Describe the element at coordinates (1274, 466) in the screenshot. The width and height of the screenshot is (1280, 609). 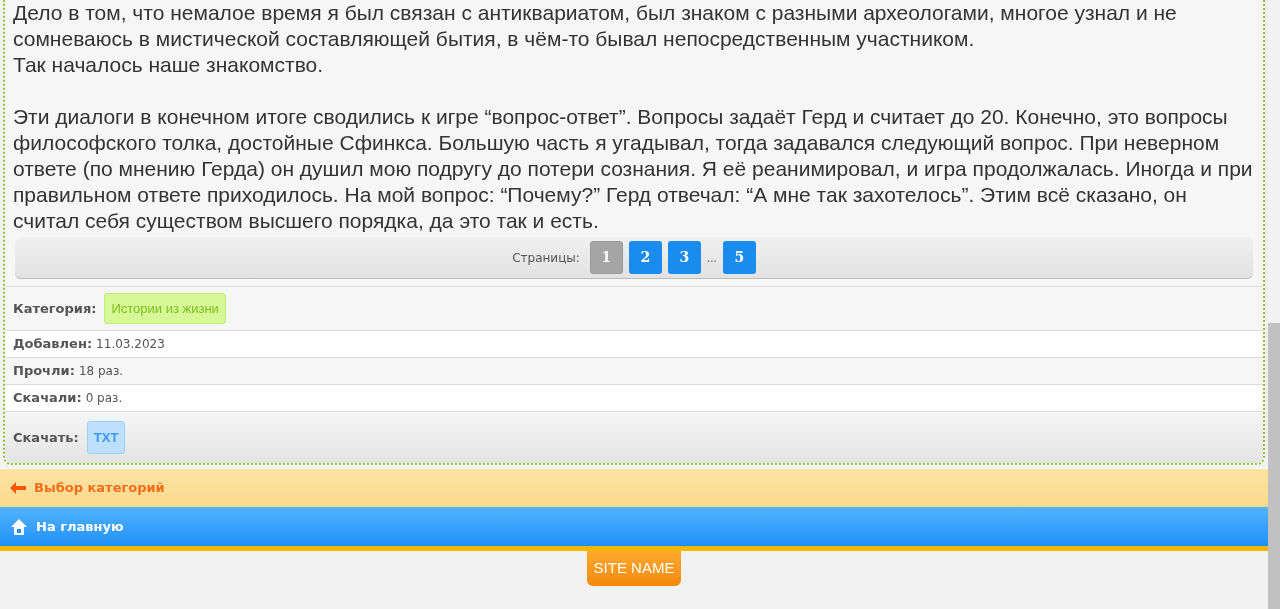
I see `scrollbar-thumb` at that location.